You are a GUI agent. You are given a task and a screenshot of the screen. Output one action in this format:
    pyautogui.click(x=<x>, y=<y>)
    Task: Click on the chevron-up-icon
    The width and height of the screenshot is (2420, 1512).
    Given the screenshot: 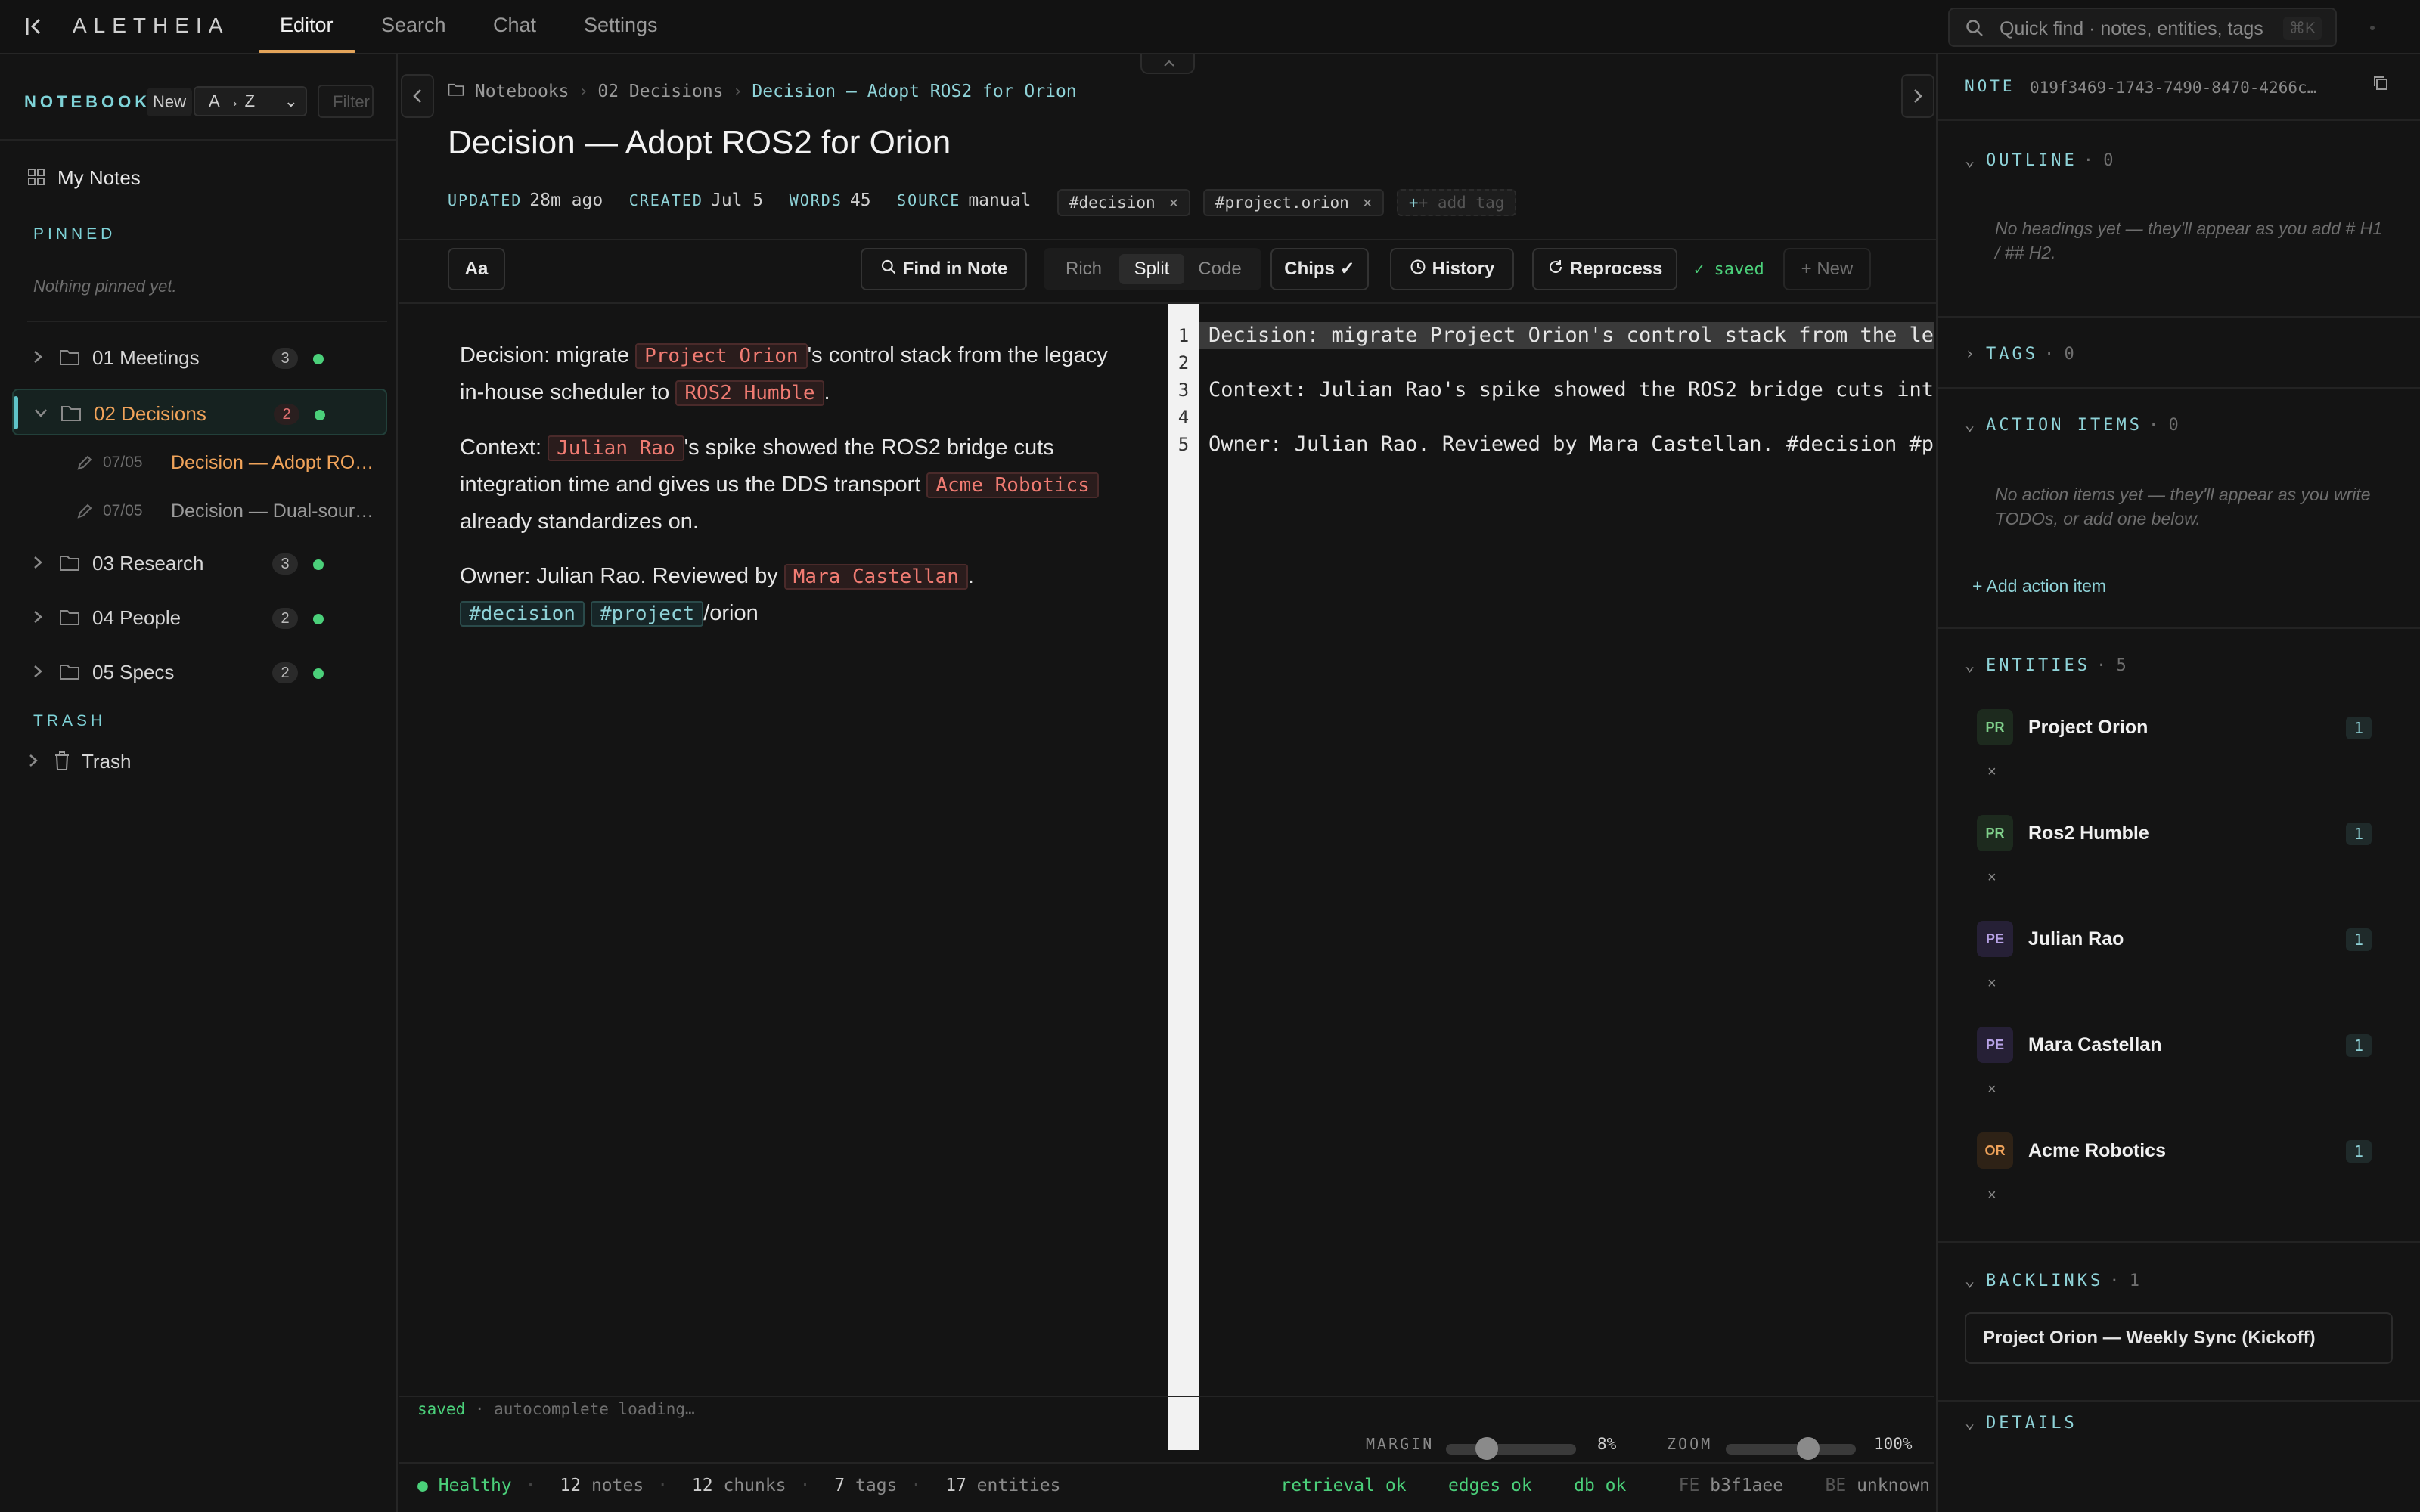 What is the action you would take?
    pyautogui.click(x=1167, y=64)
    